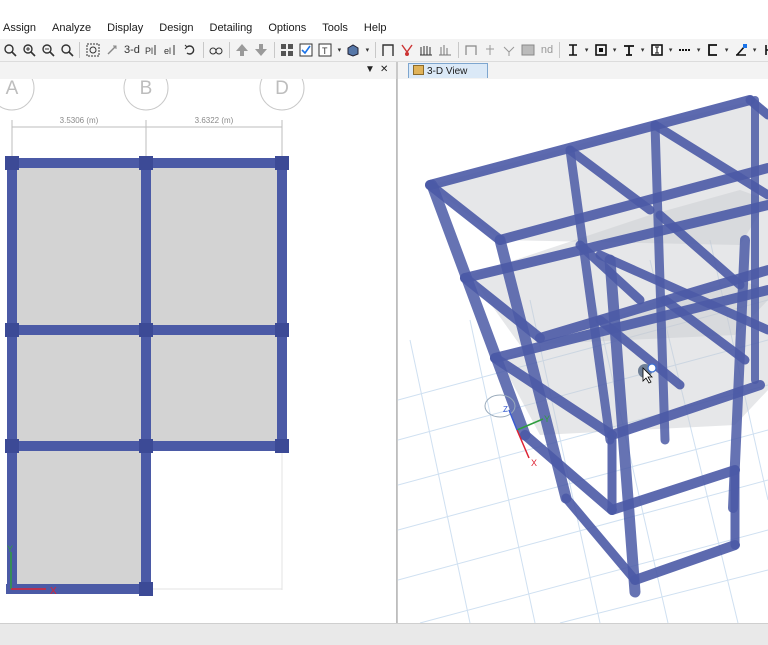 This screenshot has height=645, width=768. What do you see at coordinates (214, 120) in the screenshot?
I see `dimension-bd: 3.6322 (m)` at bounding box center [214, 120].